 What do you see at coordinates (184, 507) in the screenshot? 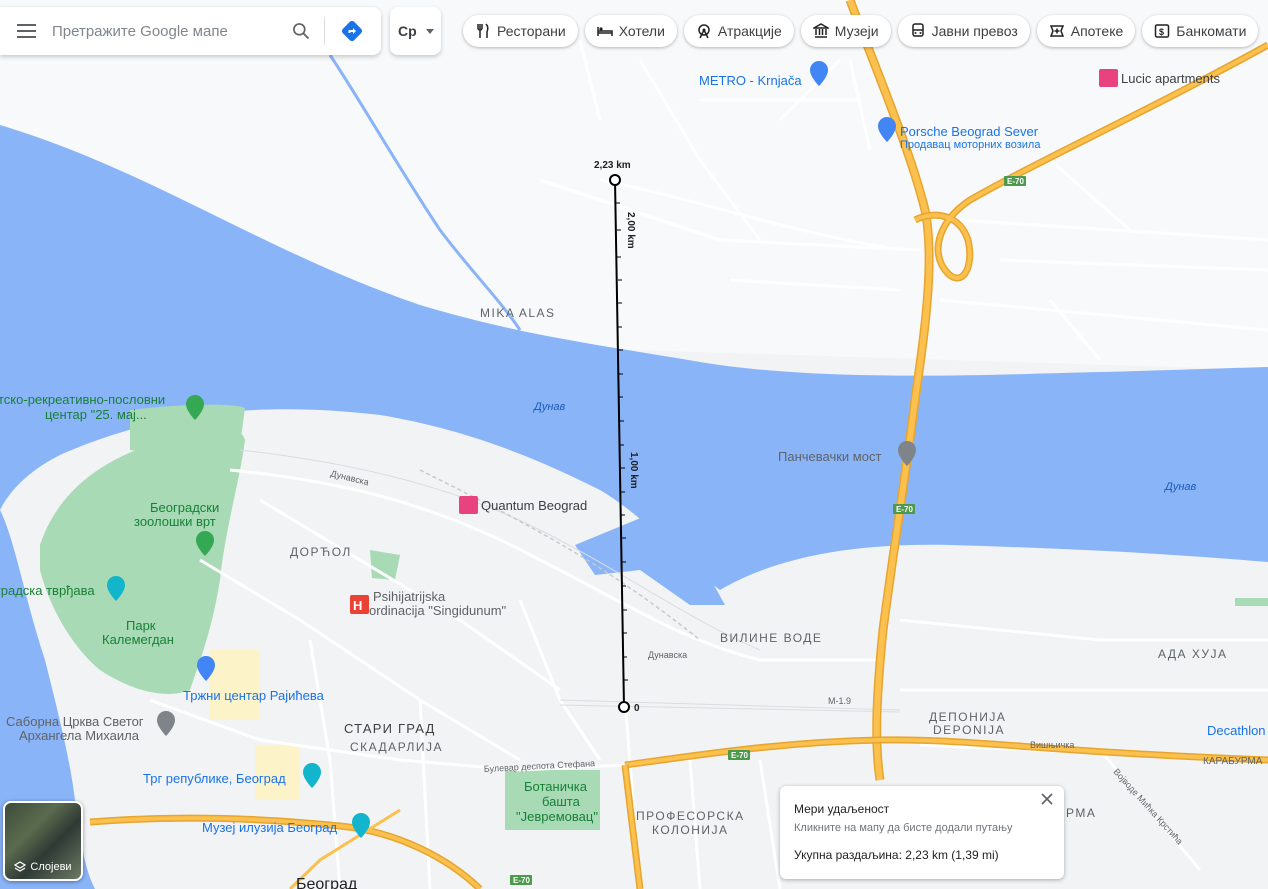
I see `svg-text: Београдски` at bounding box center [184, 507].